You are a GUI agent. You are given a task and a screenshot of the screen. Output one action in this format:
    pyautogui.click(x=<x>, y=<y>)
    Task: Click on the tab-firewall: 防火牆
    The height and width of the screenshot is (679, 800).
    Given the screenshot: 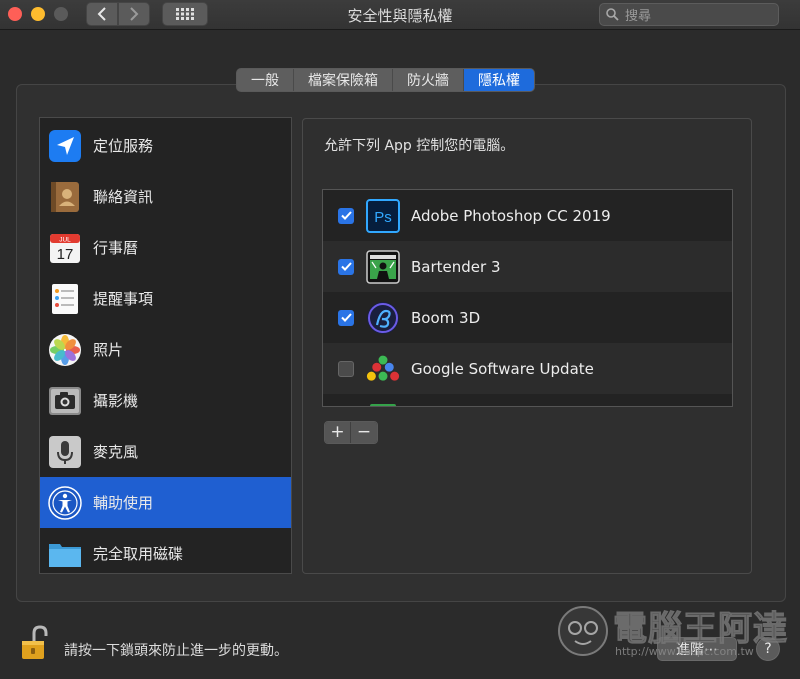 What is the action you would take?
    pyautogui.click(x=428, y=80)
    